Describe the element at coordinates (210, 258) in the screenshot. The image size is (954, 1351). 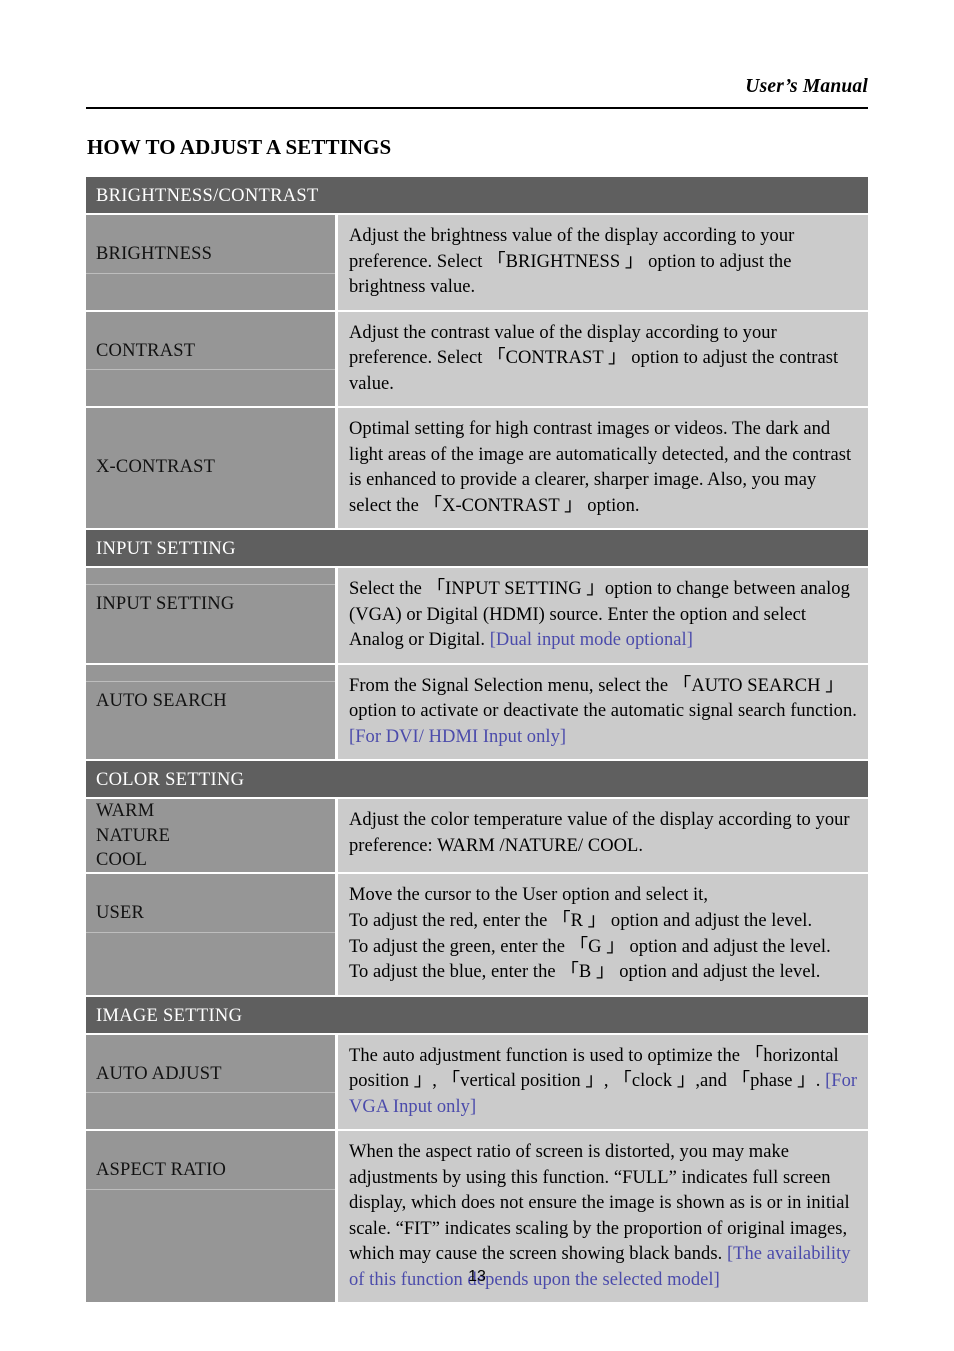
I see `setting-label: BRIGHTNESS` at that location.